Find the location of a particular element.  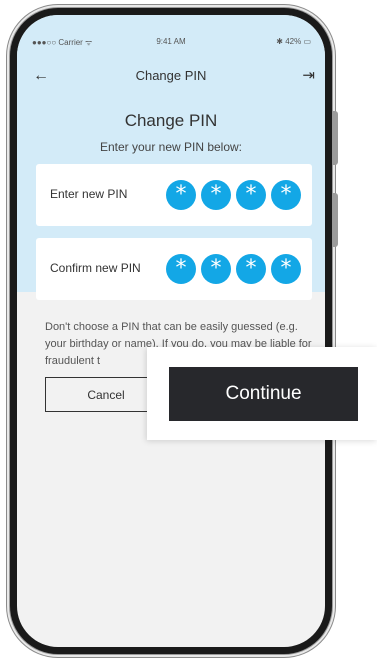

side-button-upper is located at coordinates (335, 138).